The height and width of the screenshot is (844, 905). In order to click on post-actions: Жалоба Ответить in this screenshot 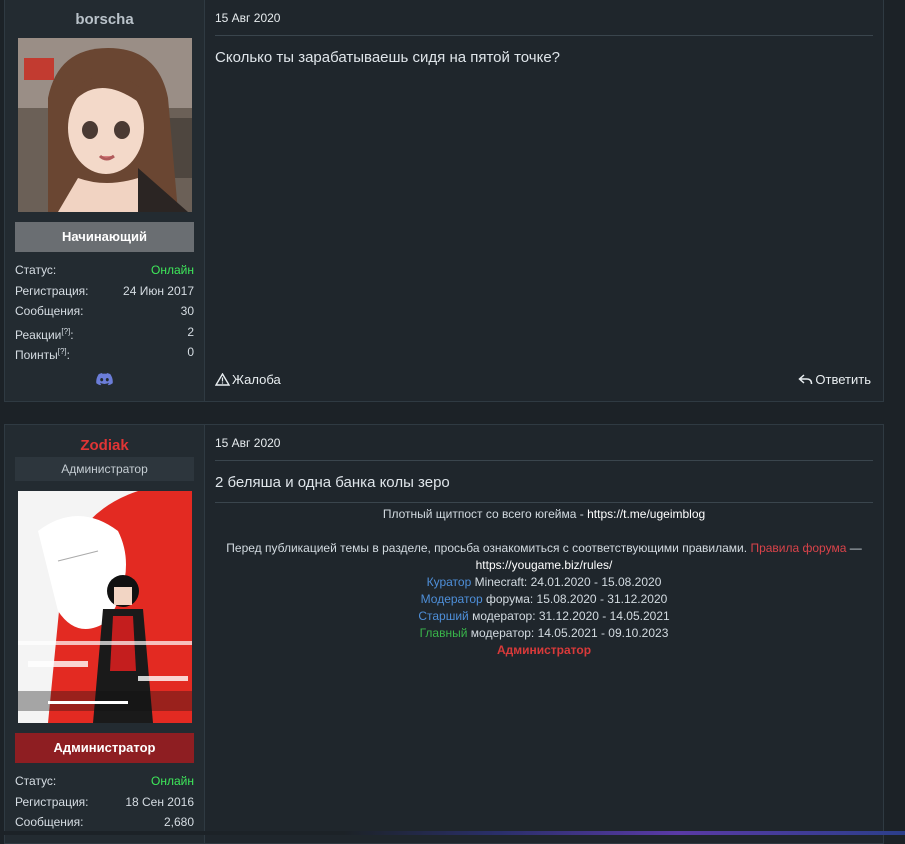, I will do `click(543, 379)`.